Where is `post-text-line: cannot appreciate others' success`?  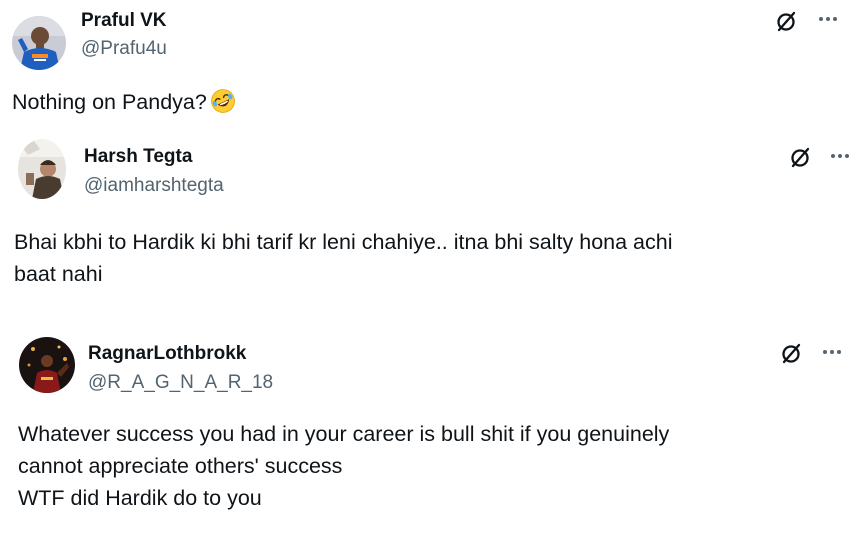
post-text-line: cannot appreciate others' success is located at coordinates (180, 466).